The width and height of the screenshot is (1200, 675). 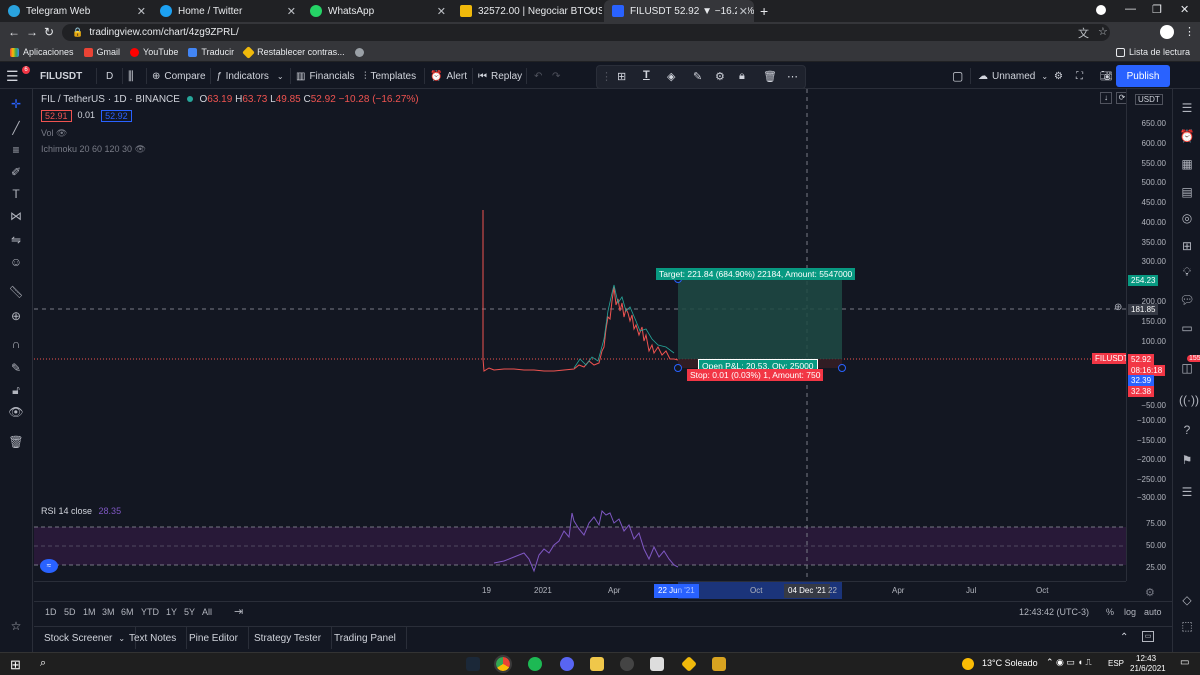 I want to click on tab-strategy-tester: Strategy Tester, so click(x=288, y=638).